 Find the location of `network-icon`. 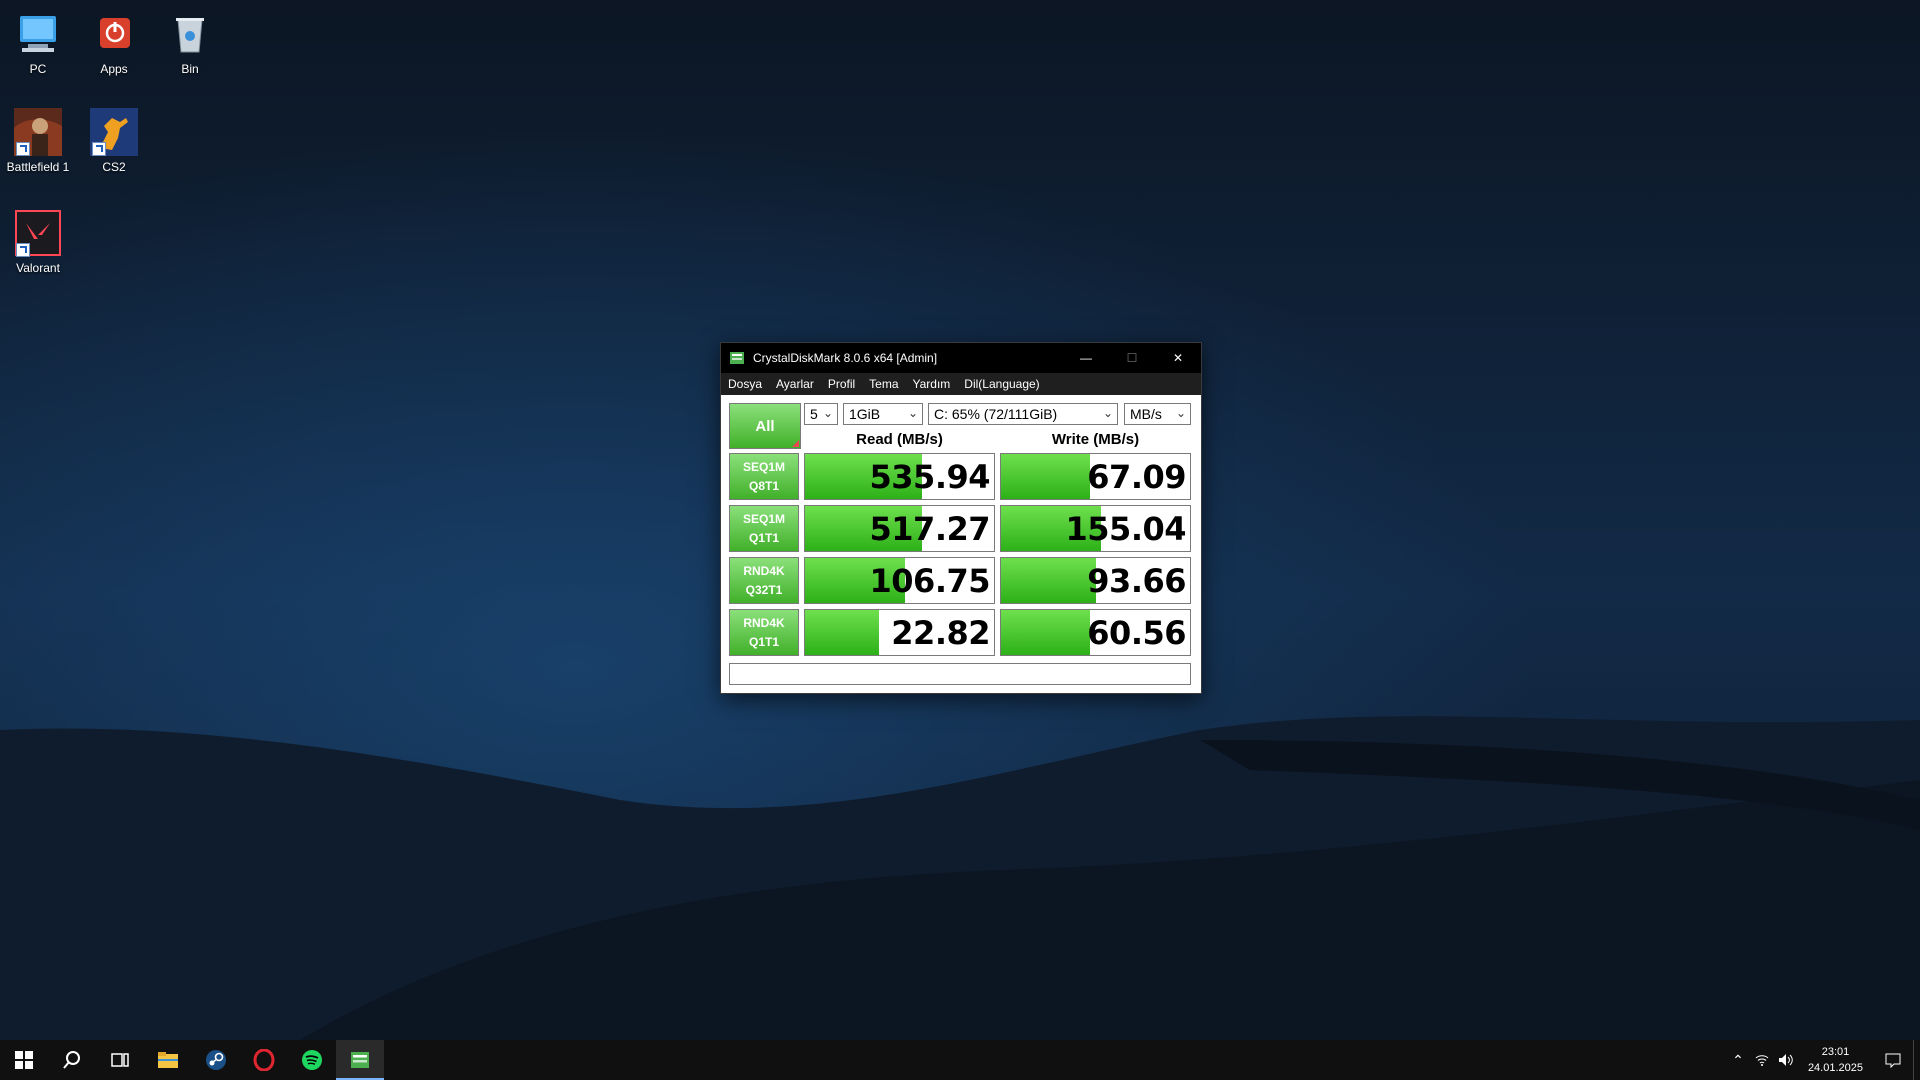

network-icon is located at coordinates (1762, 1060).